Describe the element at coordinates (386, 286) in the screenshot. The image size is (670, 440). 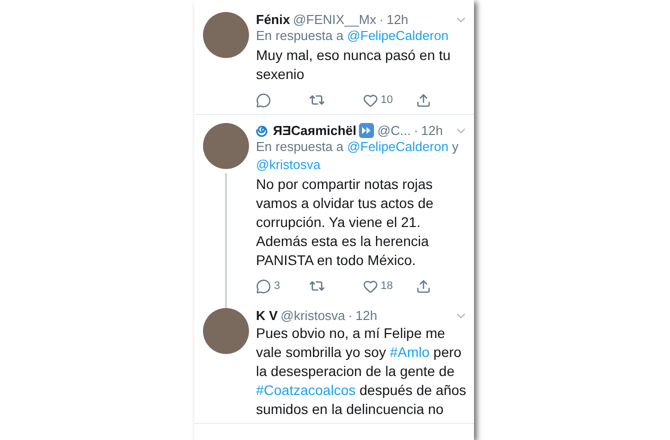
I see `like-count: 18` at that location.